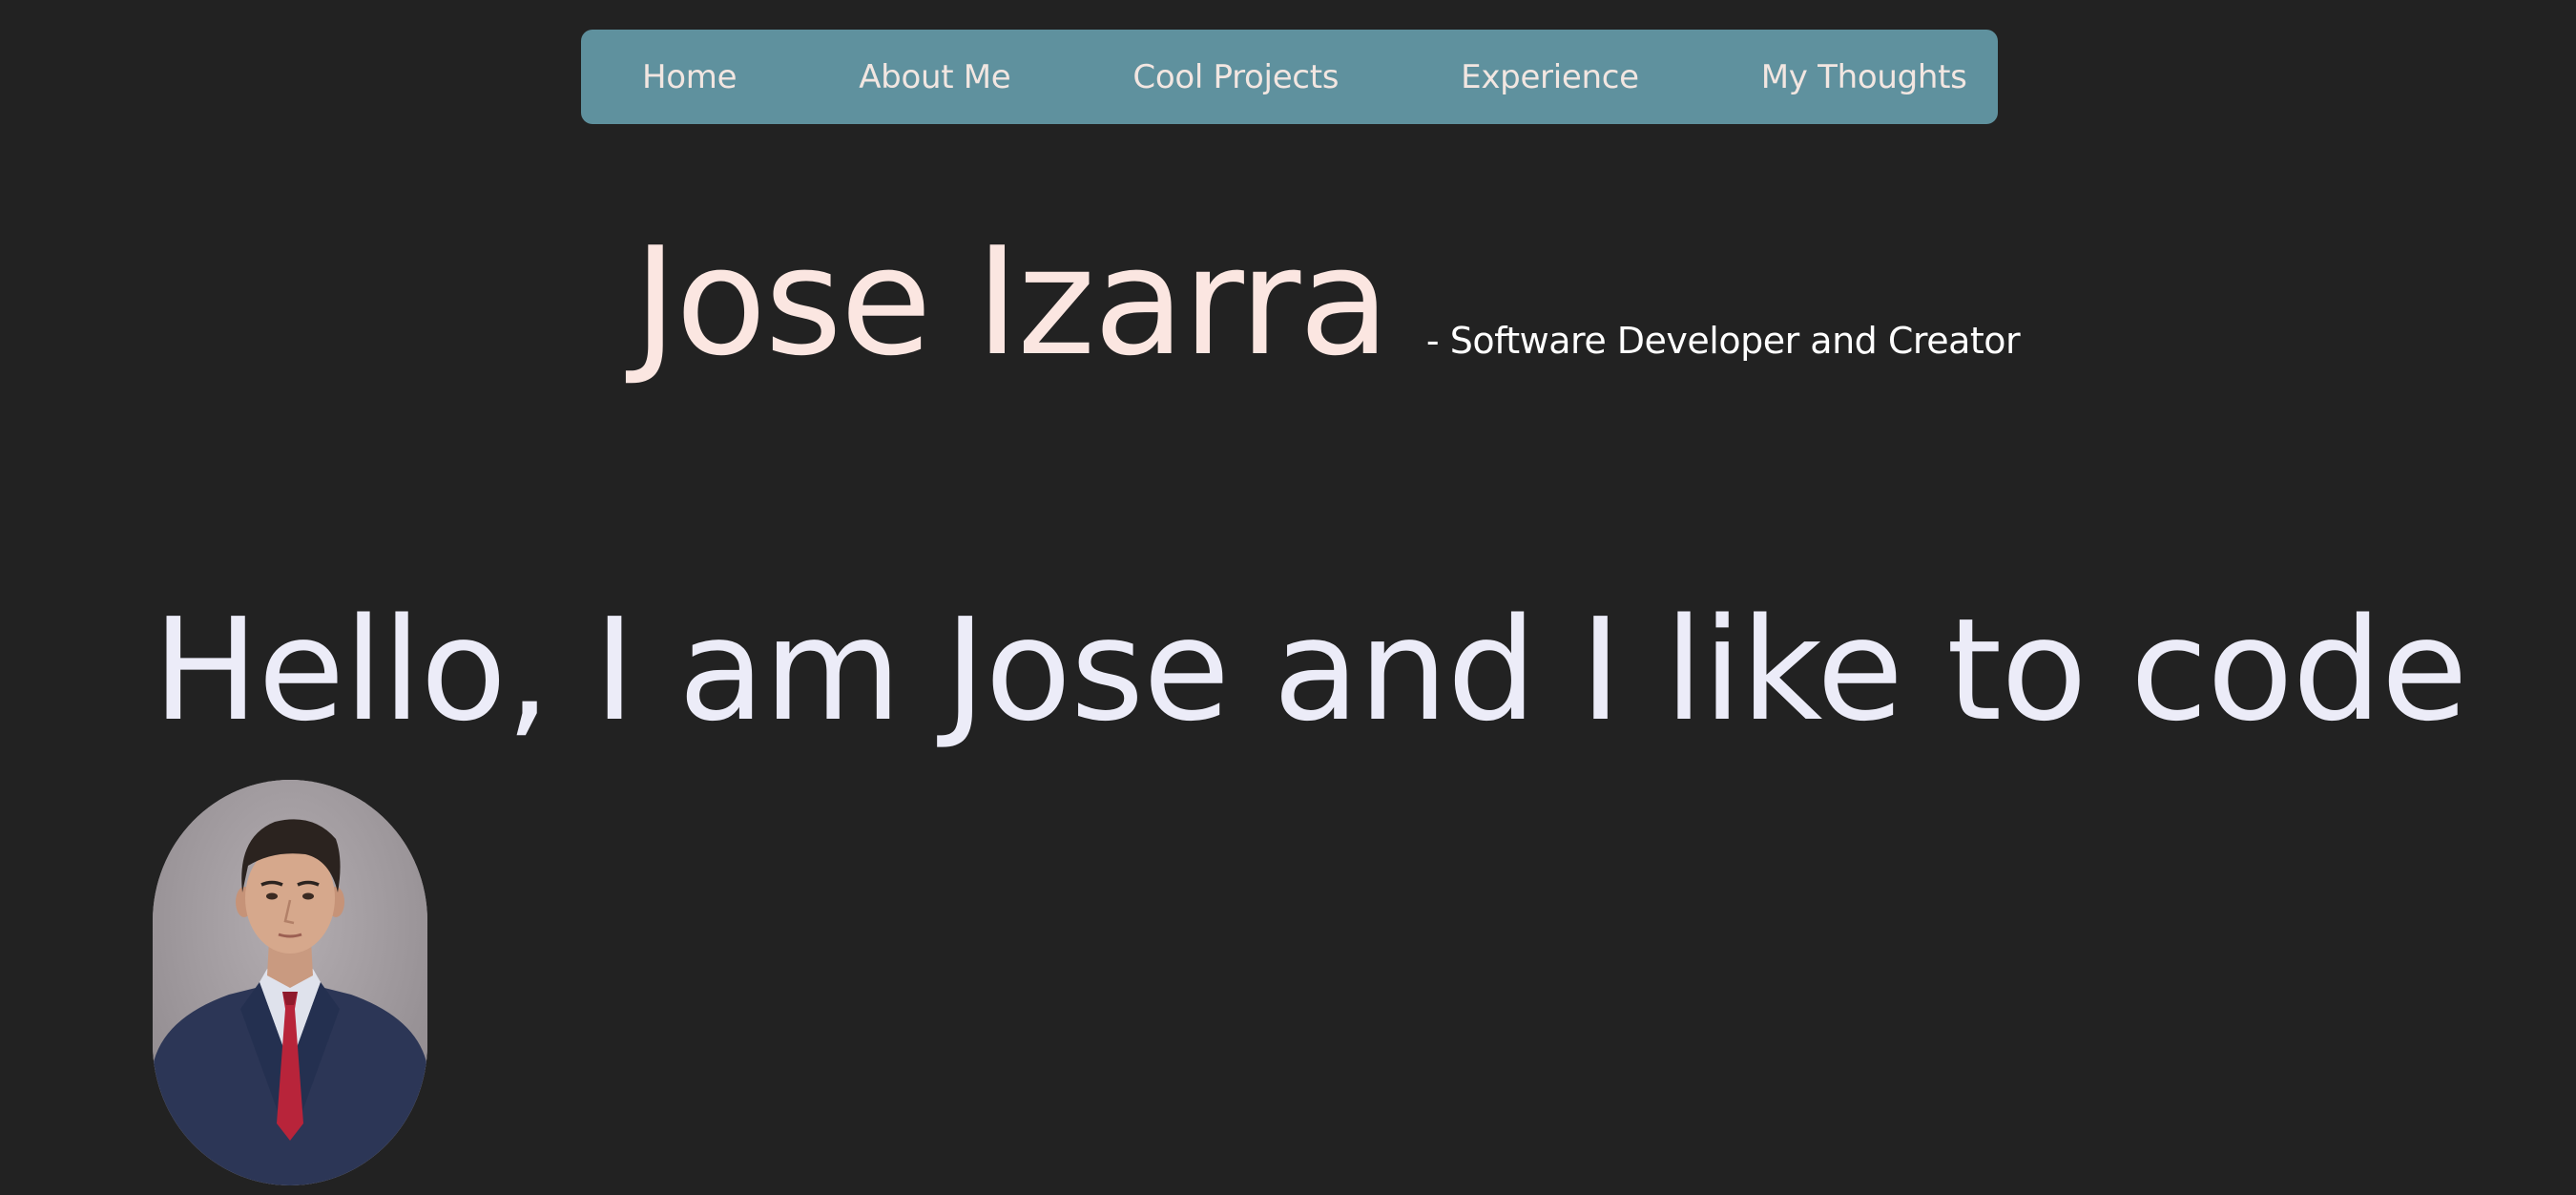 The height and width of the screenshot is (1195, 2576). What do you see at coordinates (689, 77) in the screenshot?
I see `nav-home: Home` at bounding box center [689, 77].